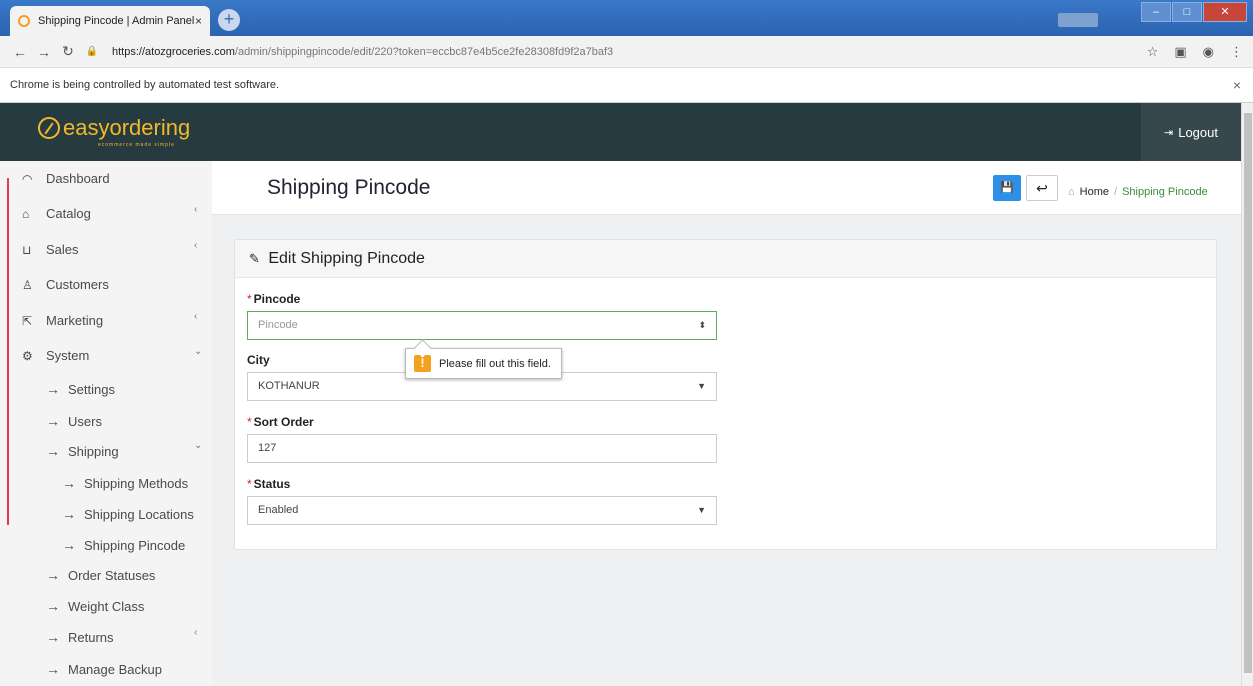  I want to click on logo-text: easyordering, so click(127, 127).